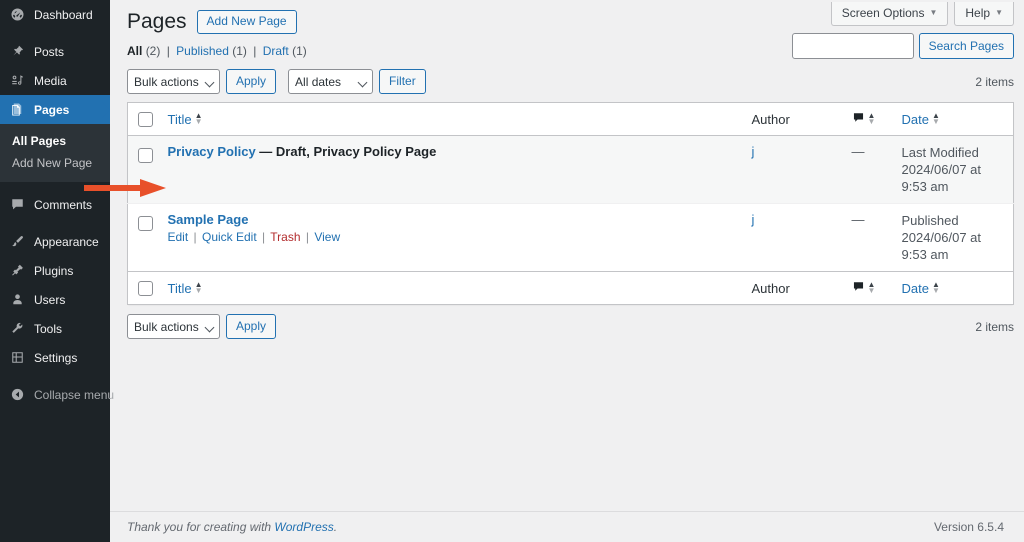  Describe the element at coordinates (178, 237) in the screenshot. I see `row-action-edit: Edit` at that location.